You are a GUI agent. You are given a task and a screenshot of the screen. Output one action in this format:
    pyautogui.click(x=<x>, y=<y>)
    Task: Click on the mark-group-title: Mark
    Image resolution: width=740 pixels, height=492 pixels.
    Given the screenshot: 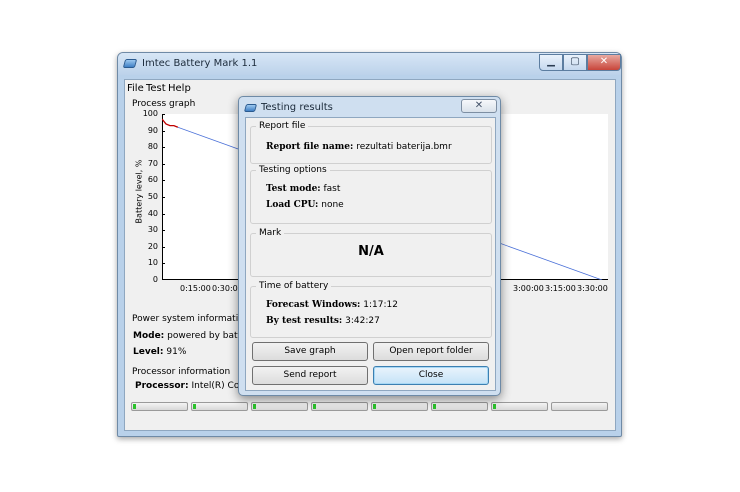 What is the action you would take?
    pyautogui.click(x=270, y=233)
    